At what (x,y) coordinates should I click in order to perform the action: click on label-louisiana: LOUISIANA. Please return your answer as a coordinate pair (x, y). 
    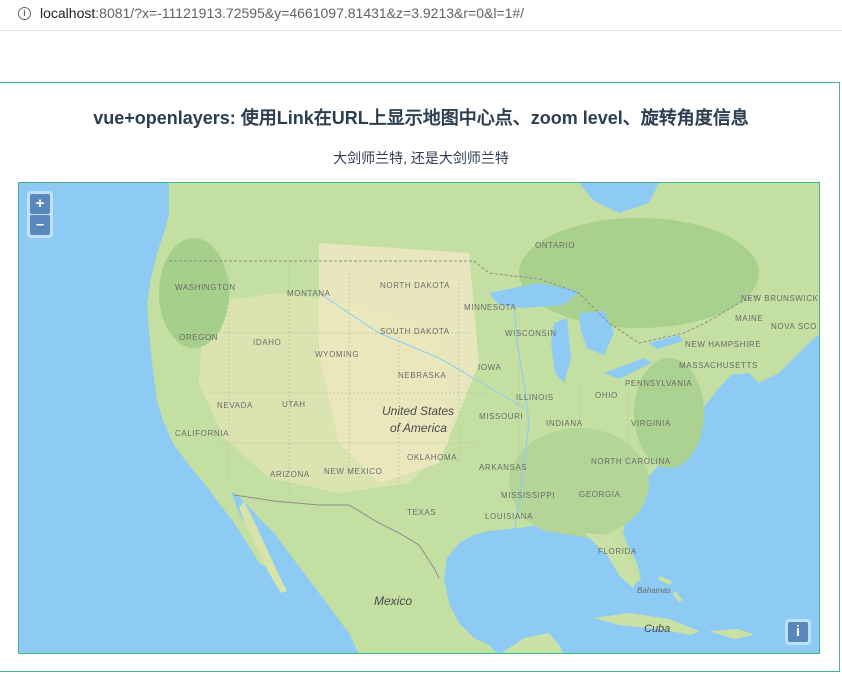
    Looking at the image, I should click on (509, 516).